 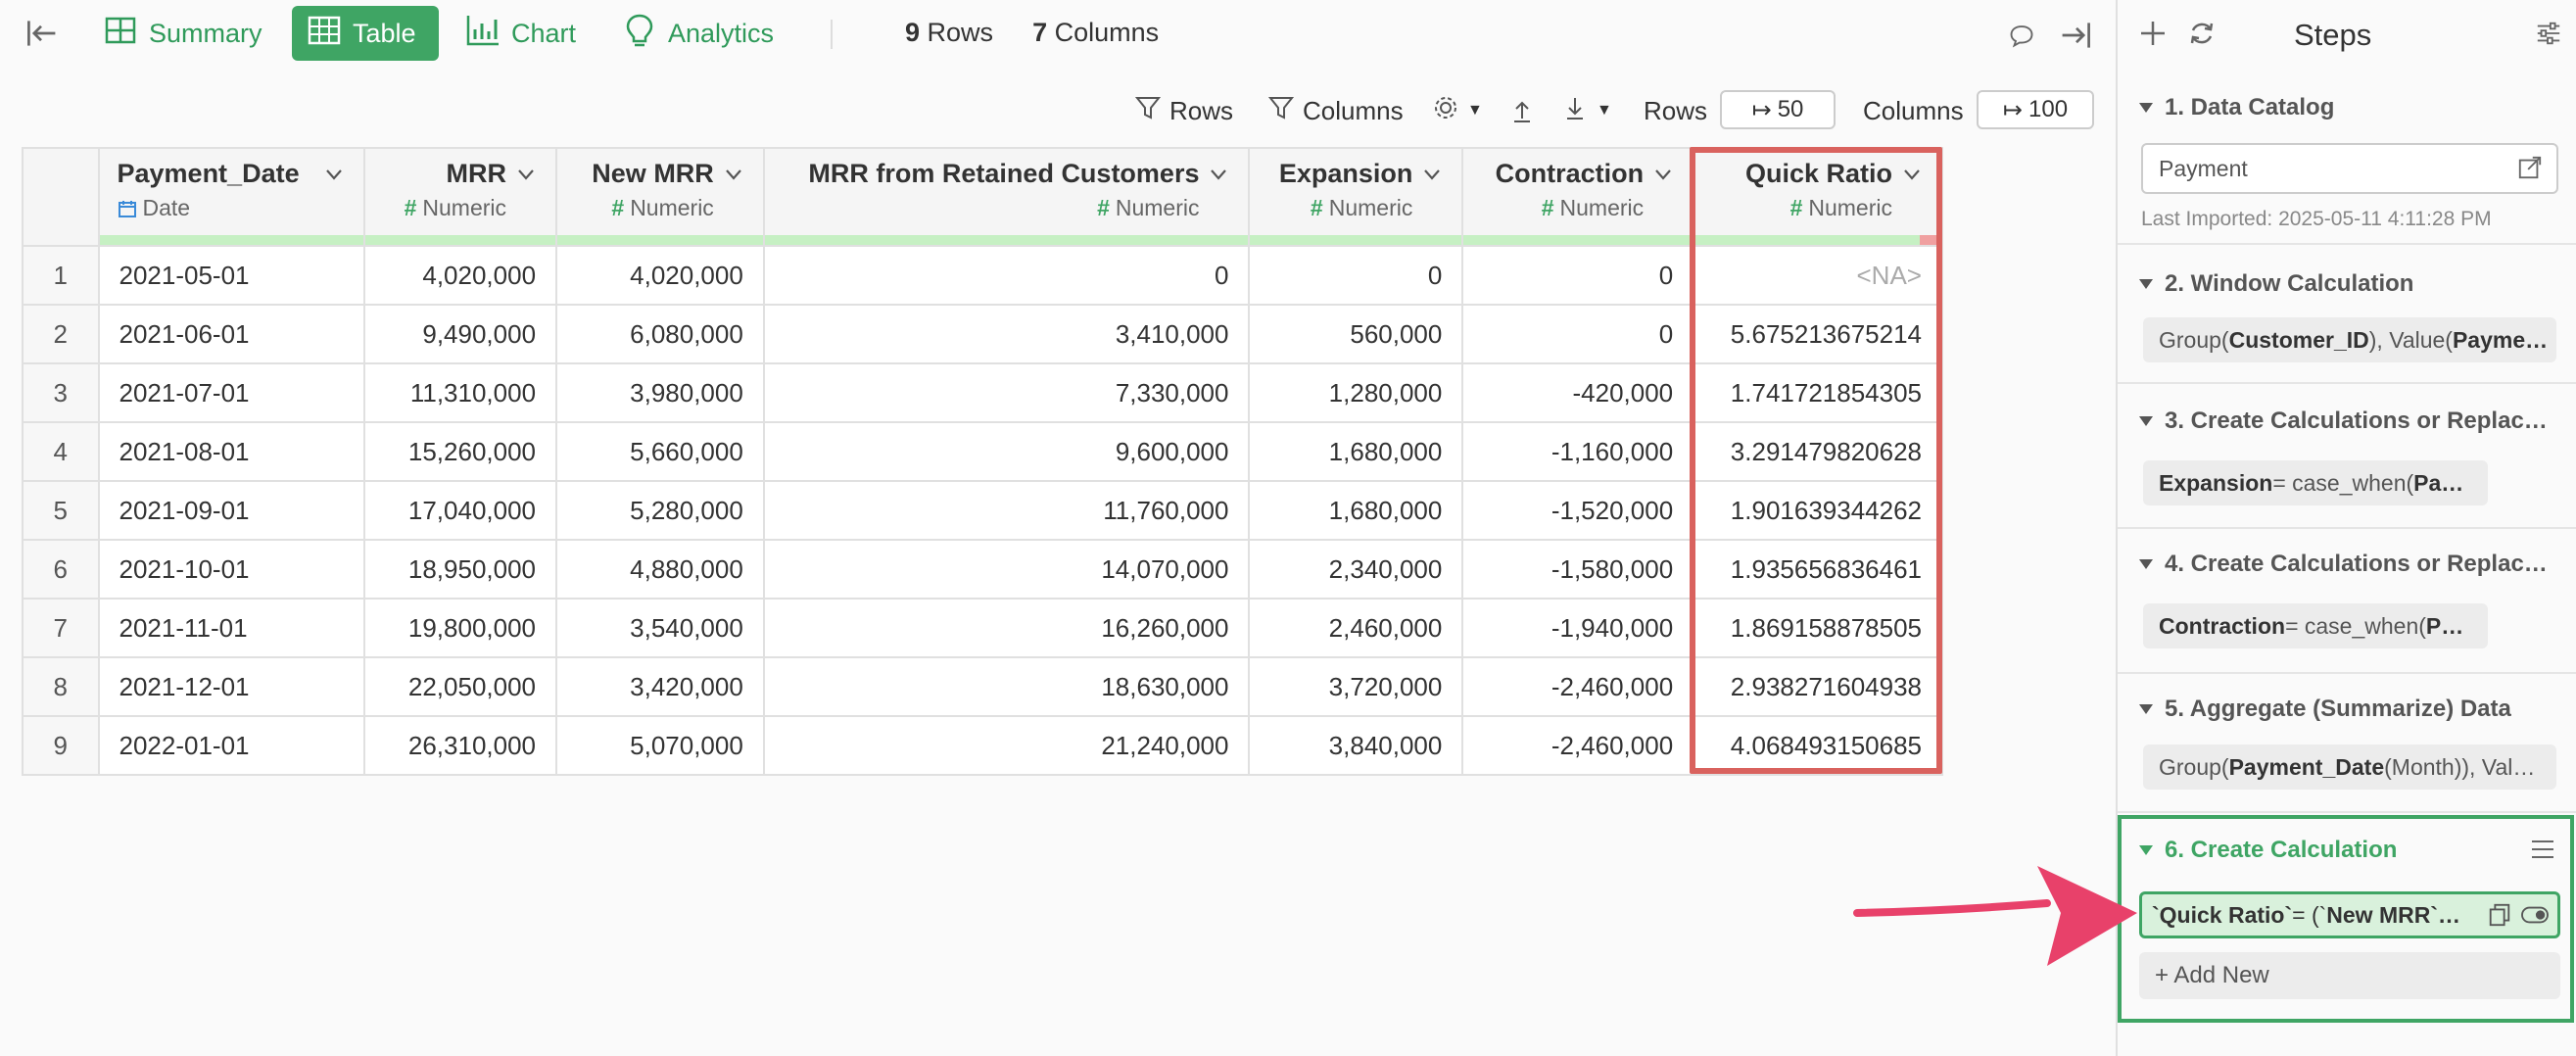 What do you see at coordinates (461, 569) in the screenshot?
I see `table-cell: 18,950,000` at bounding box center [461, 569].